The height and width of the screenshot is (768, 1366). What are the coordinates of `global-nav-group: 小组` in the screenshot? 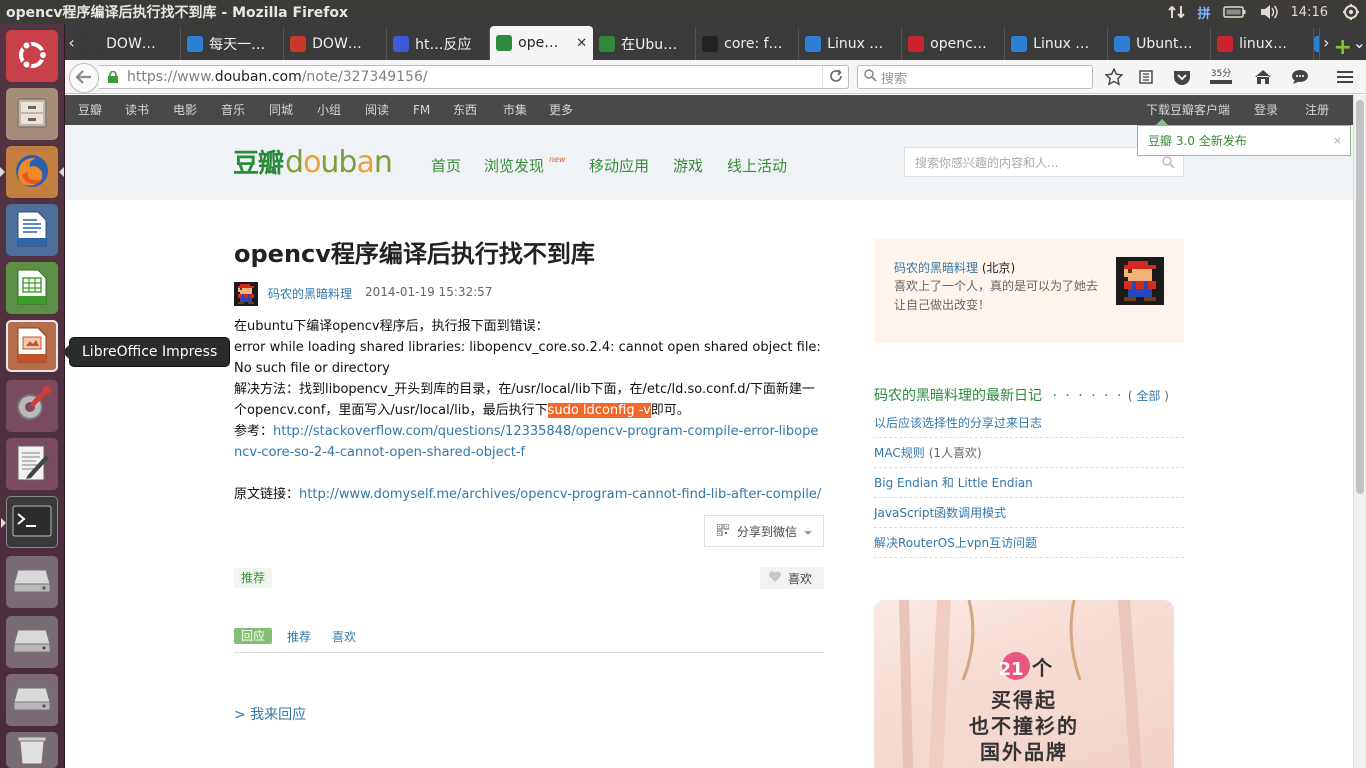 It's located at (329, 110).